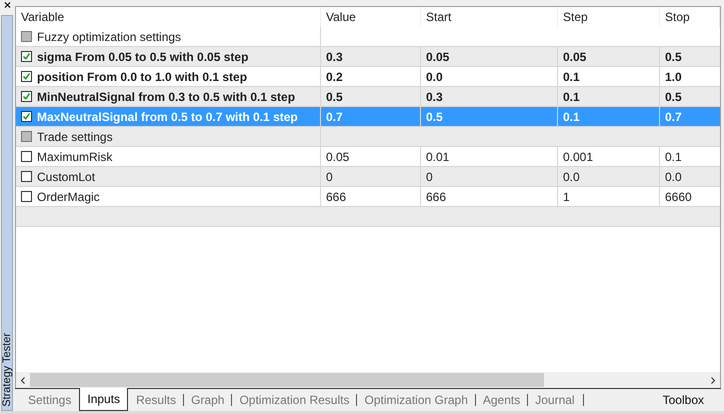  I want to click on table-row: MinNeutralSignal from 0.3 to 0.5 with 0.1 step 0.5 0.3 0.1 0.5, so click(368, 97).